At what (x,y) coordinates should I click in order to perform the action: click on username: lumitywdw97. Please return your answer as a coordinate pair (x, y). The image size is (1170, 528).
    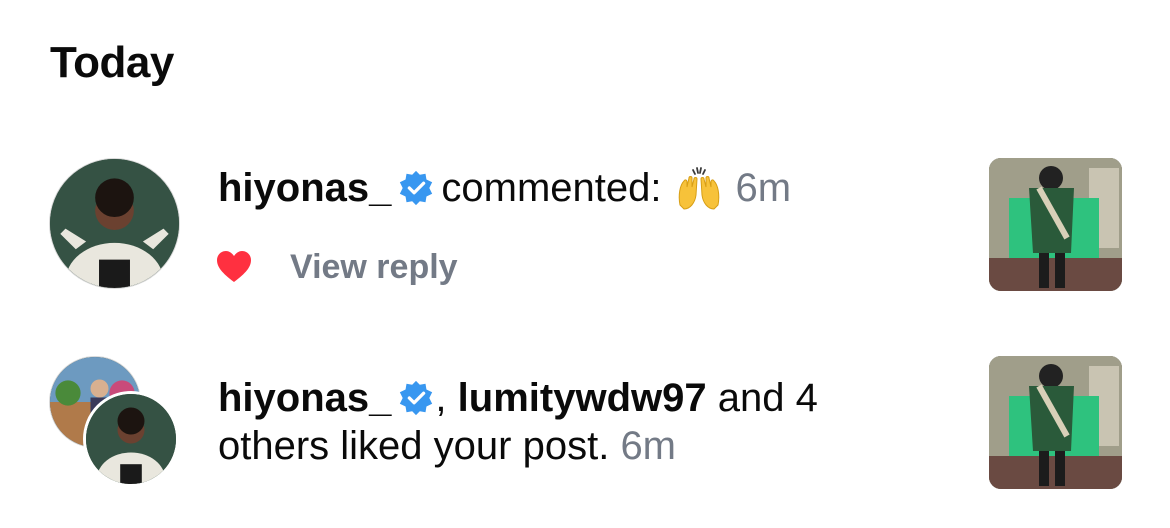
    Looking at the image, I should click on (582, 398).